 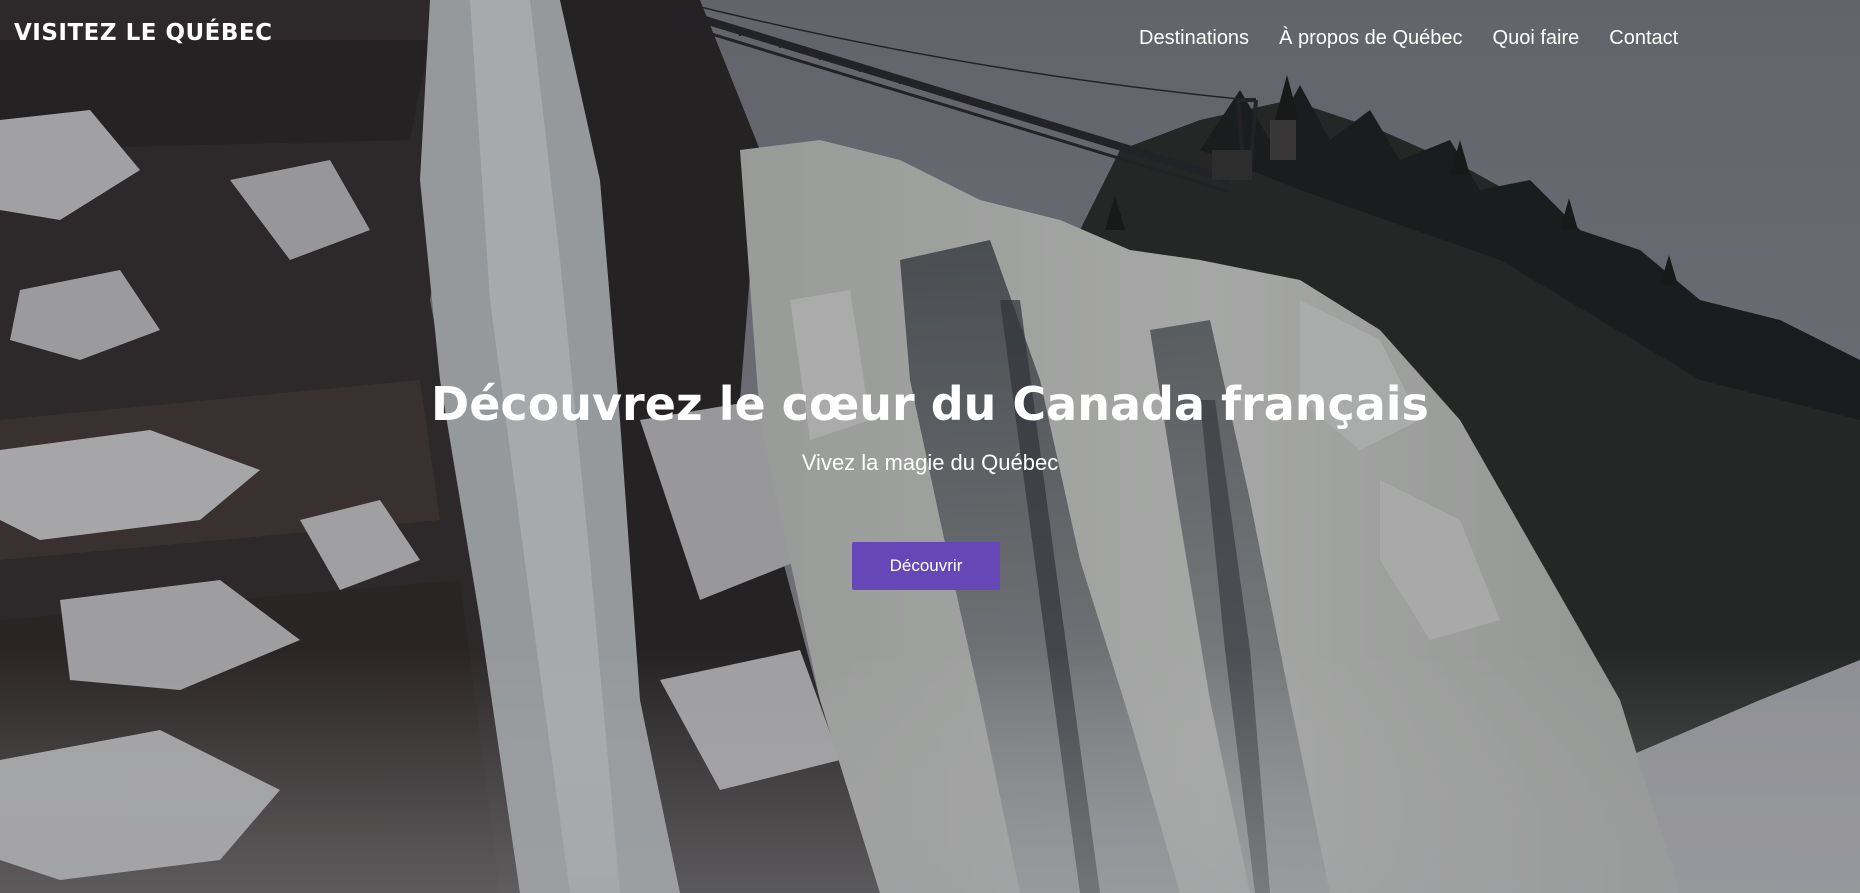 I want to click on nav-link-about-quebec: À propos de Québec, so click(x=1370, y=38).